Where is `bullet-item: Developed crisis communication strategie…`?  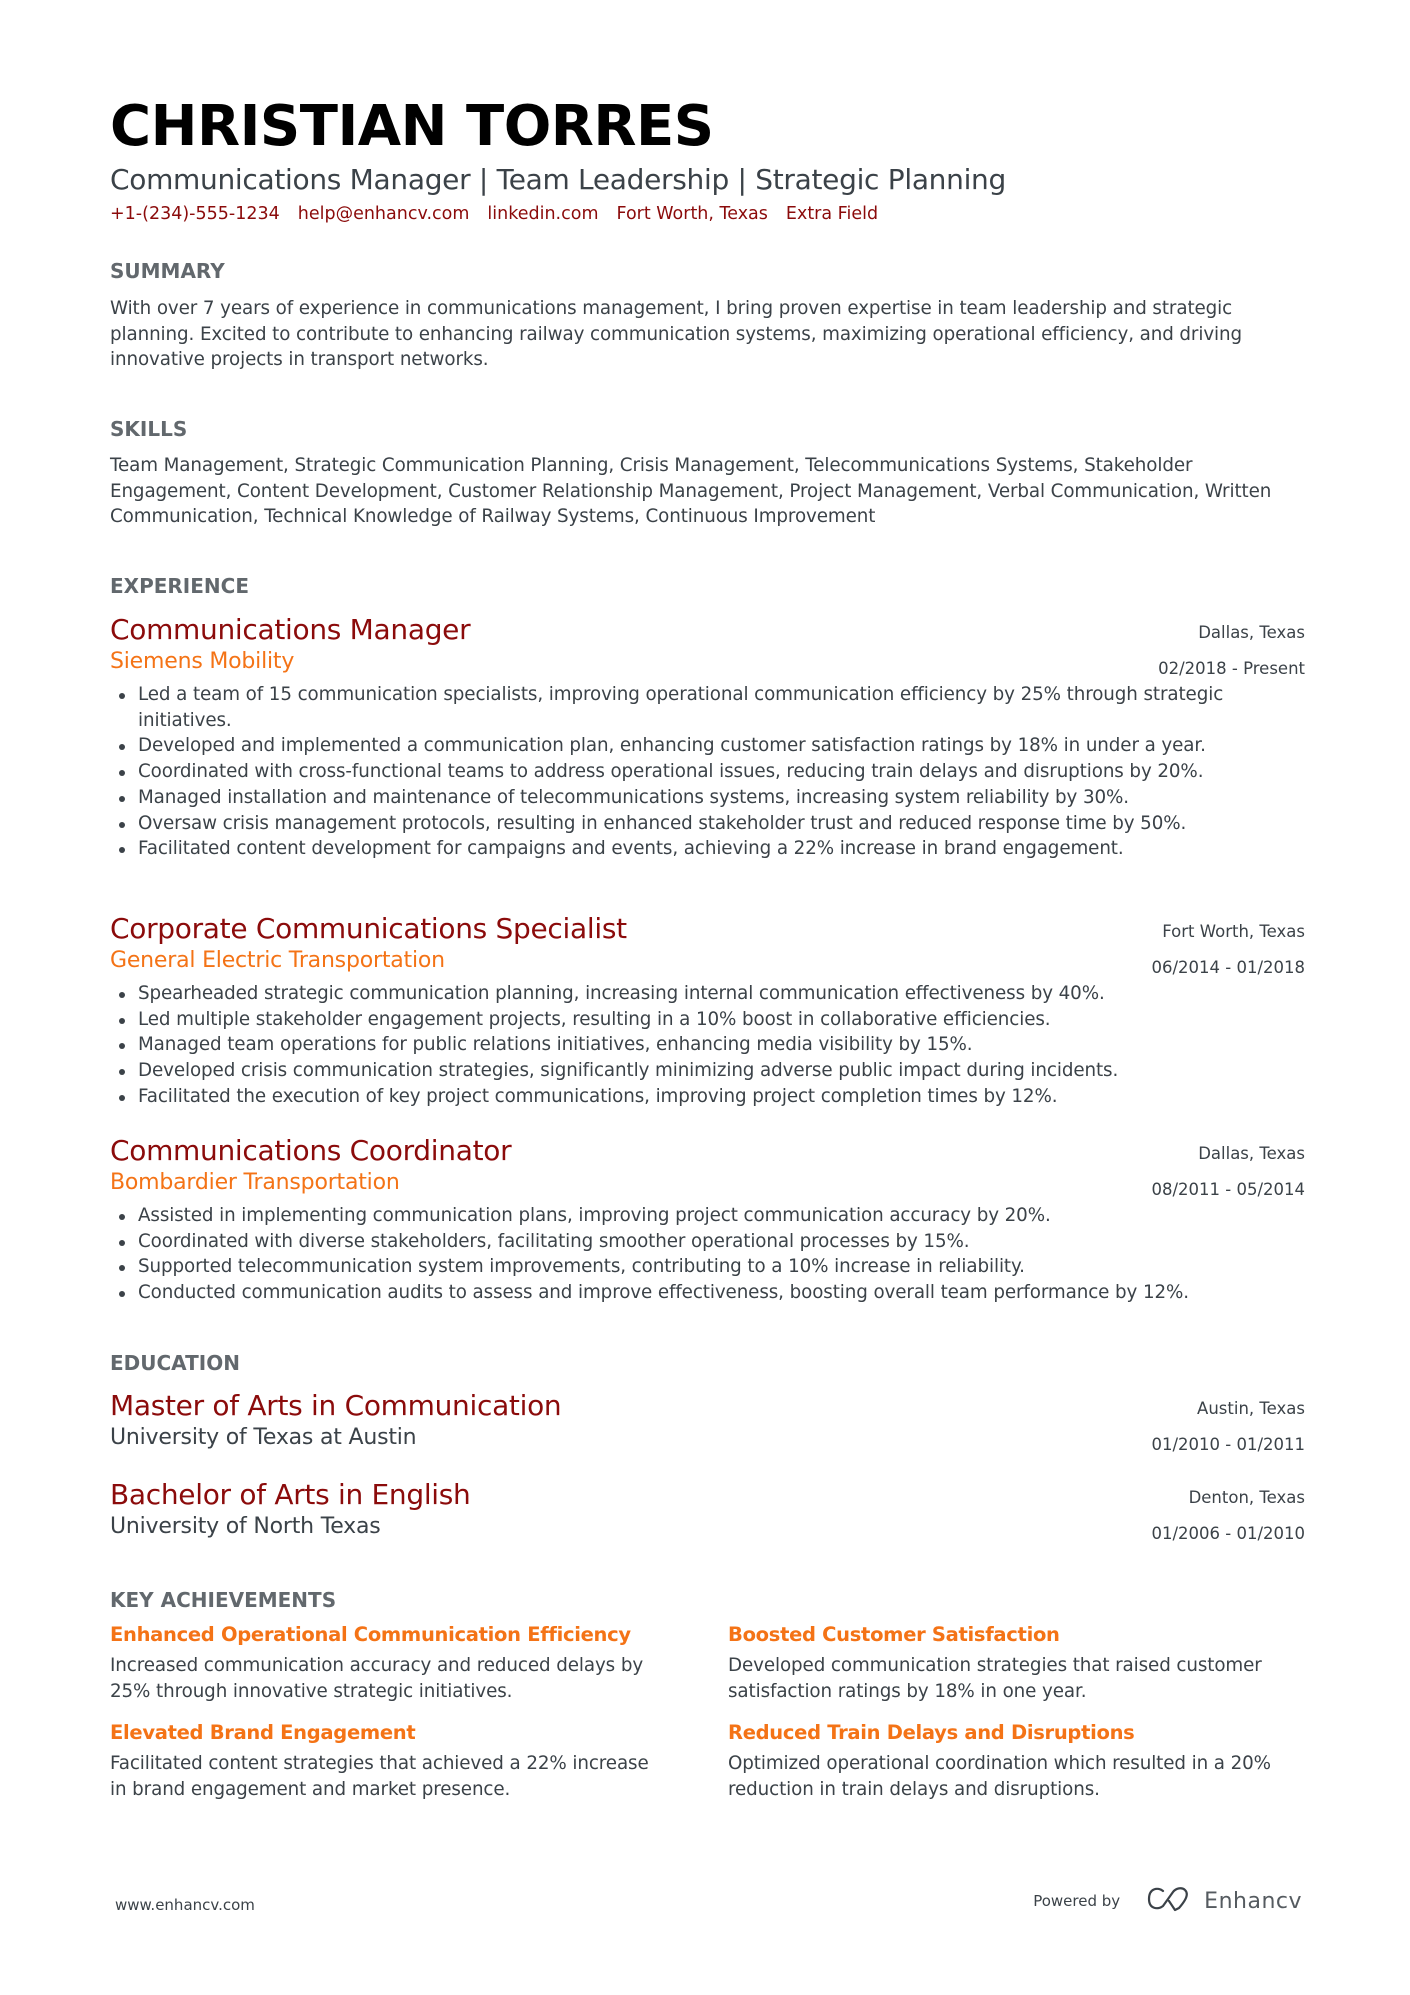 bullet-item: Developed crisis communication strategie… is located at coordinates (707, 1071).